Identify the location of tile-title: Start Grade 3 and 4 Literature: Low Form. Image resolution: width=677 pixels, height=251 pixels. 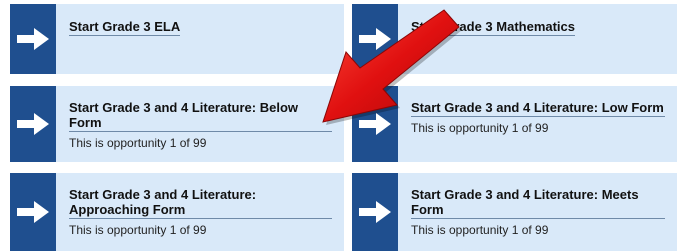
(538, 108).